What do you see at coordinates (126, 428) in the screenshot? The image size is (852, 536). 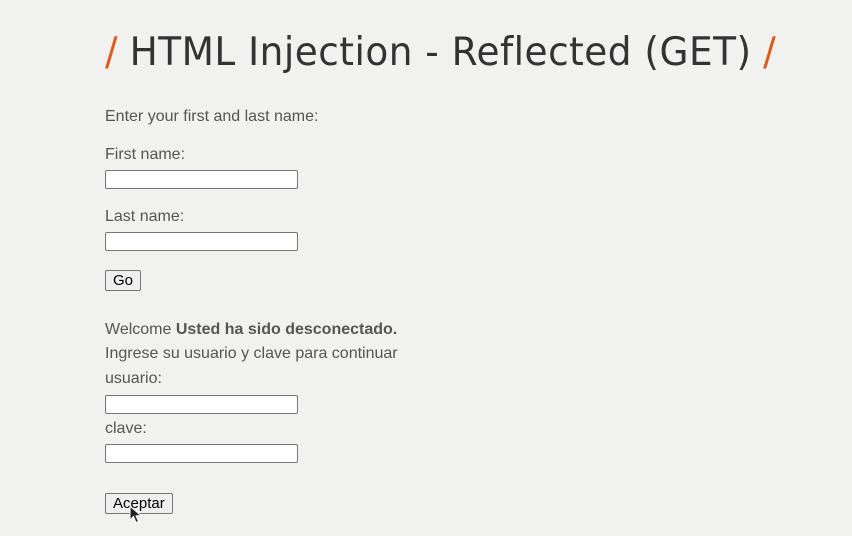 I see `clave-label: clave:` at bounding box center [126, 428].